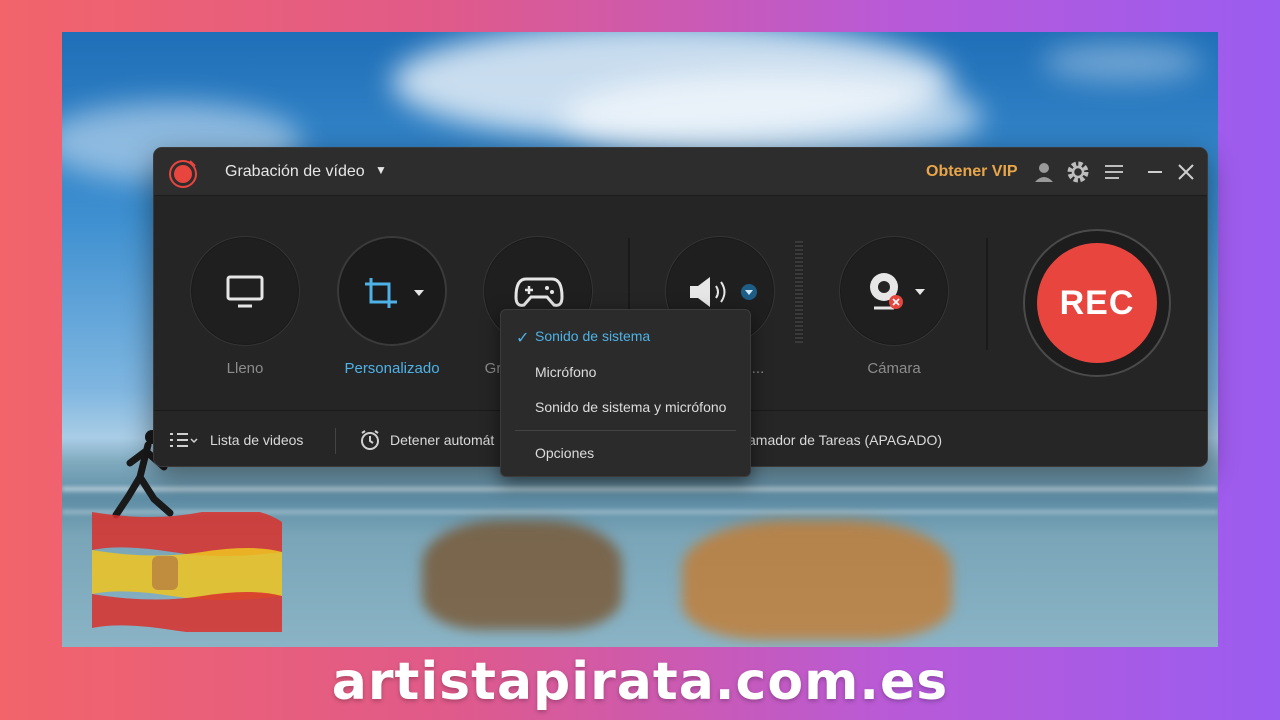 The image size is (1280, 720). I want to click on menu-item-system-sound: Sonido de sistema, so click(592, 336).